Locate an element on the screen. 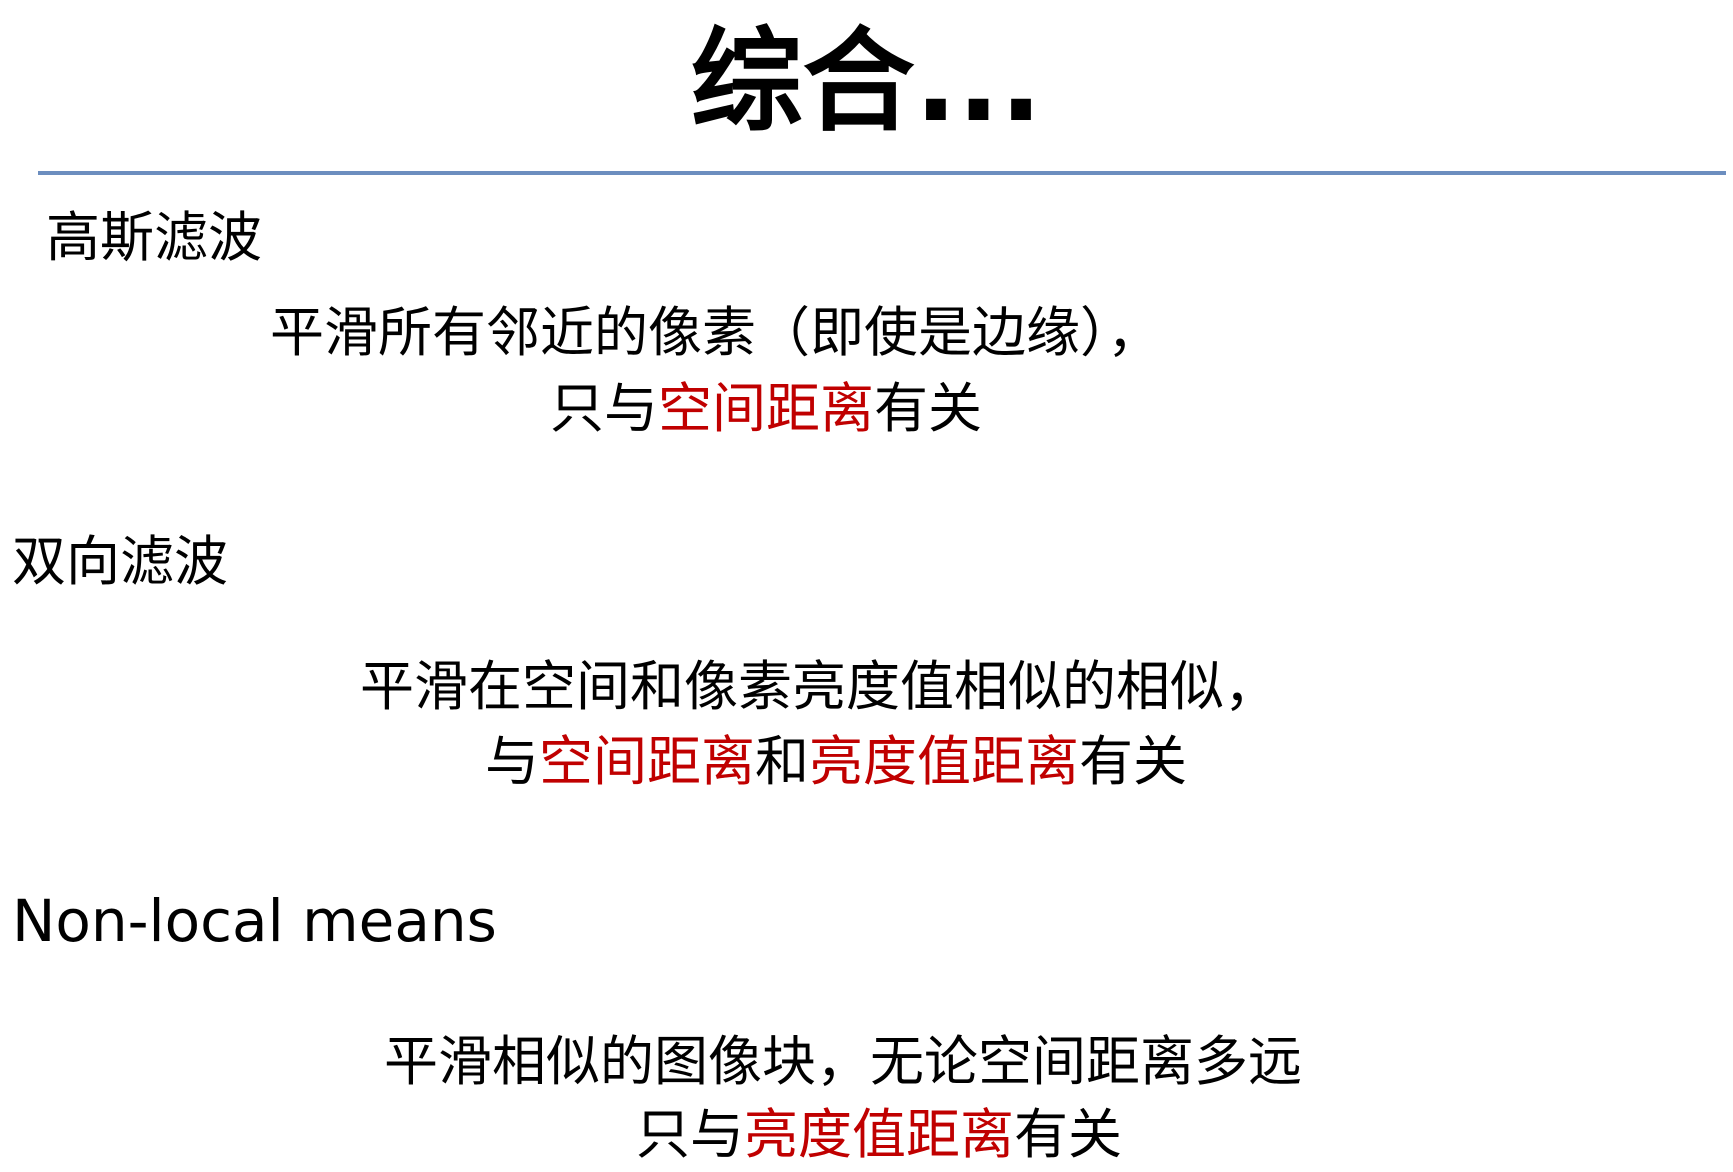  bilateral-line2-conjunction: 和 is located at coordinates (782, 761).